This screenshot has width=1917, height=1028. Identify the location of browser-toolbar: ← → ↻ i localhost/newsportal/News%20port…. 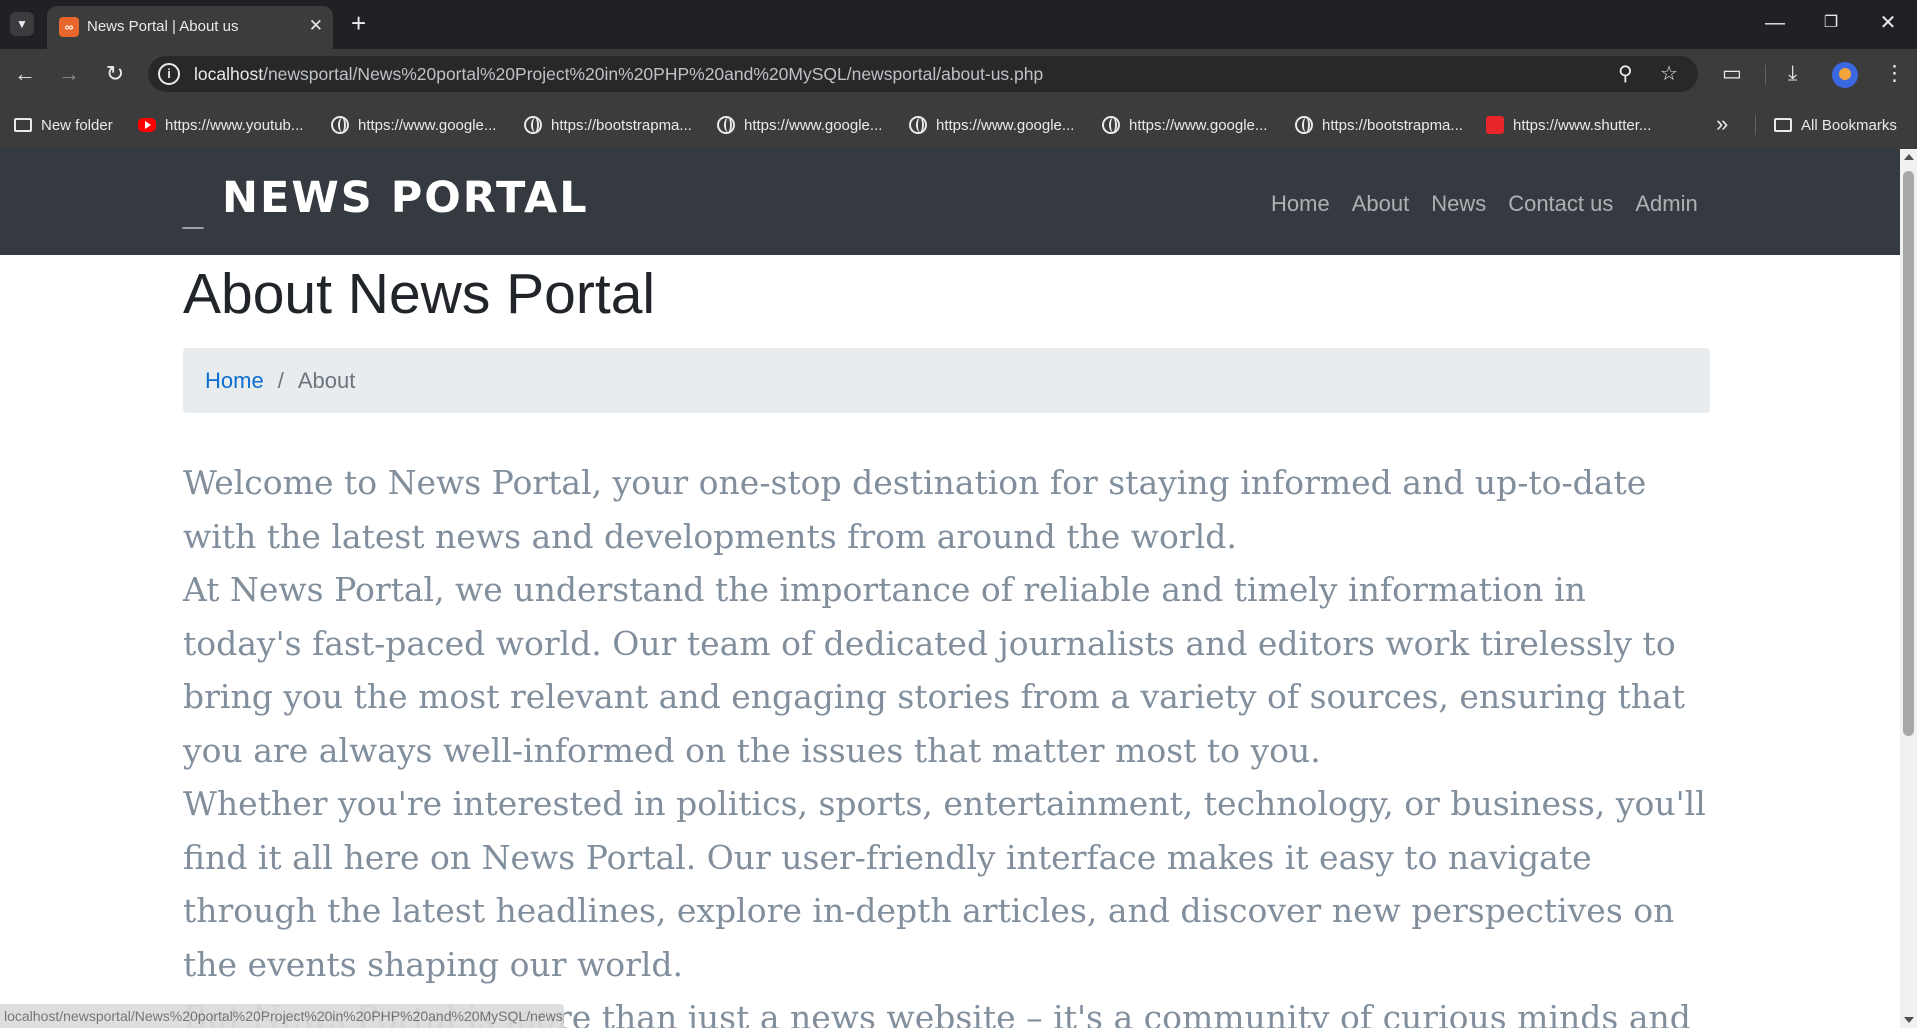
(958, 74).